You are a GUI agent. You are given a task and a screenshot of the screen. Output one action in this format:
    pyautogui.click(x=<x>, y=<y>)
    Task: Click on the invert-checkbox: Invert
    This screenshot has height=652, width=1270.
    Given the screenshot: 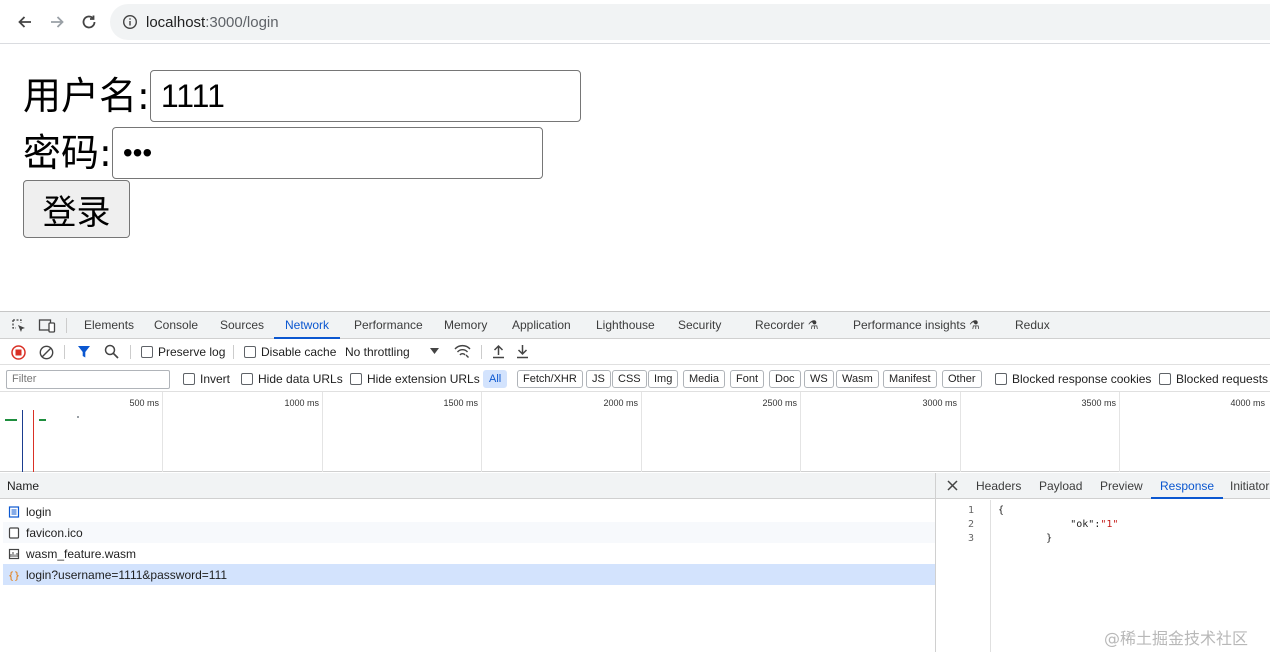 What is the action you would take?
    pyautogui.click(x=206, y=379)
    